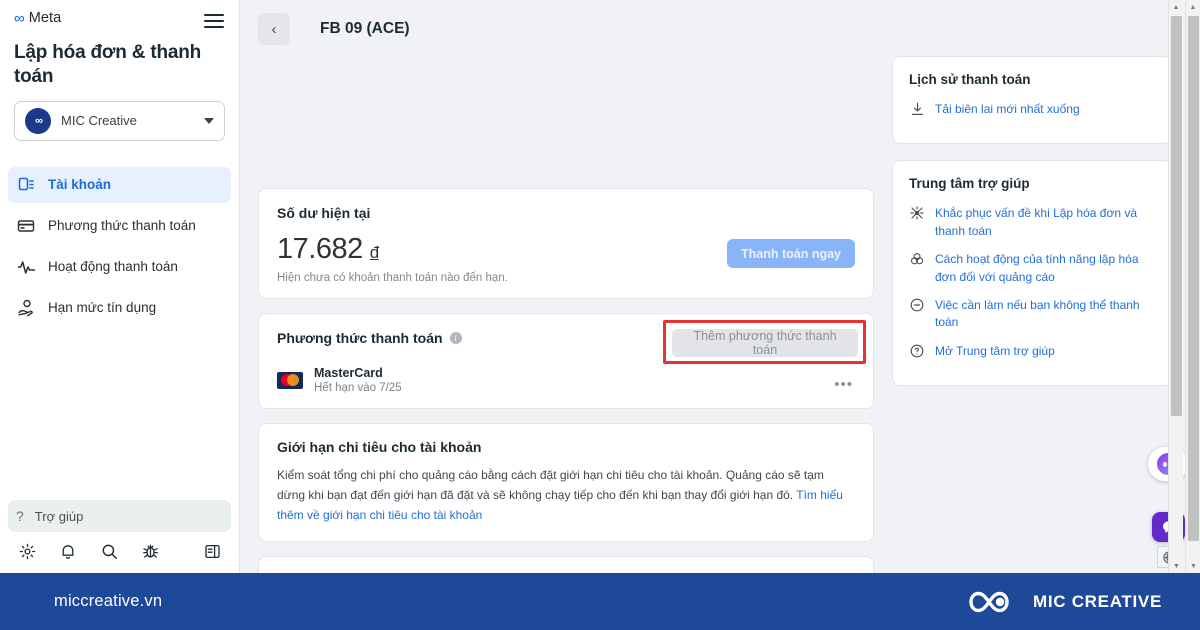 The height and width of the screenshot is (630, 1200). Describe the element at coordinates (214, 21) in the screenshot. I see `hamburger-menu-icon` at that location.